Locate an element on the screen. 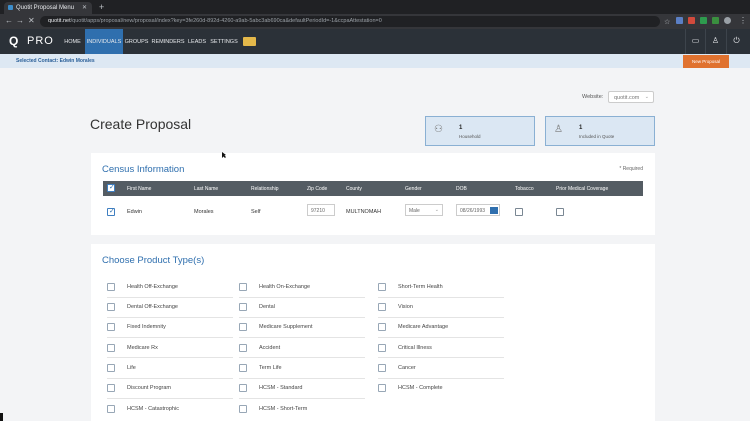 This screenshot has height=421, width=750. dob-input: 08/26/1993 is located at coordinates (478, 210).